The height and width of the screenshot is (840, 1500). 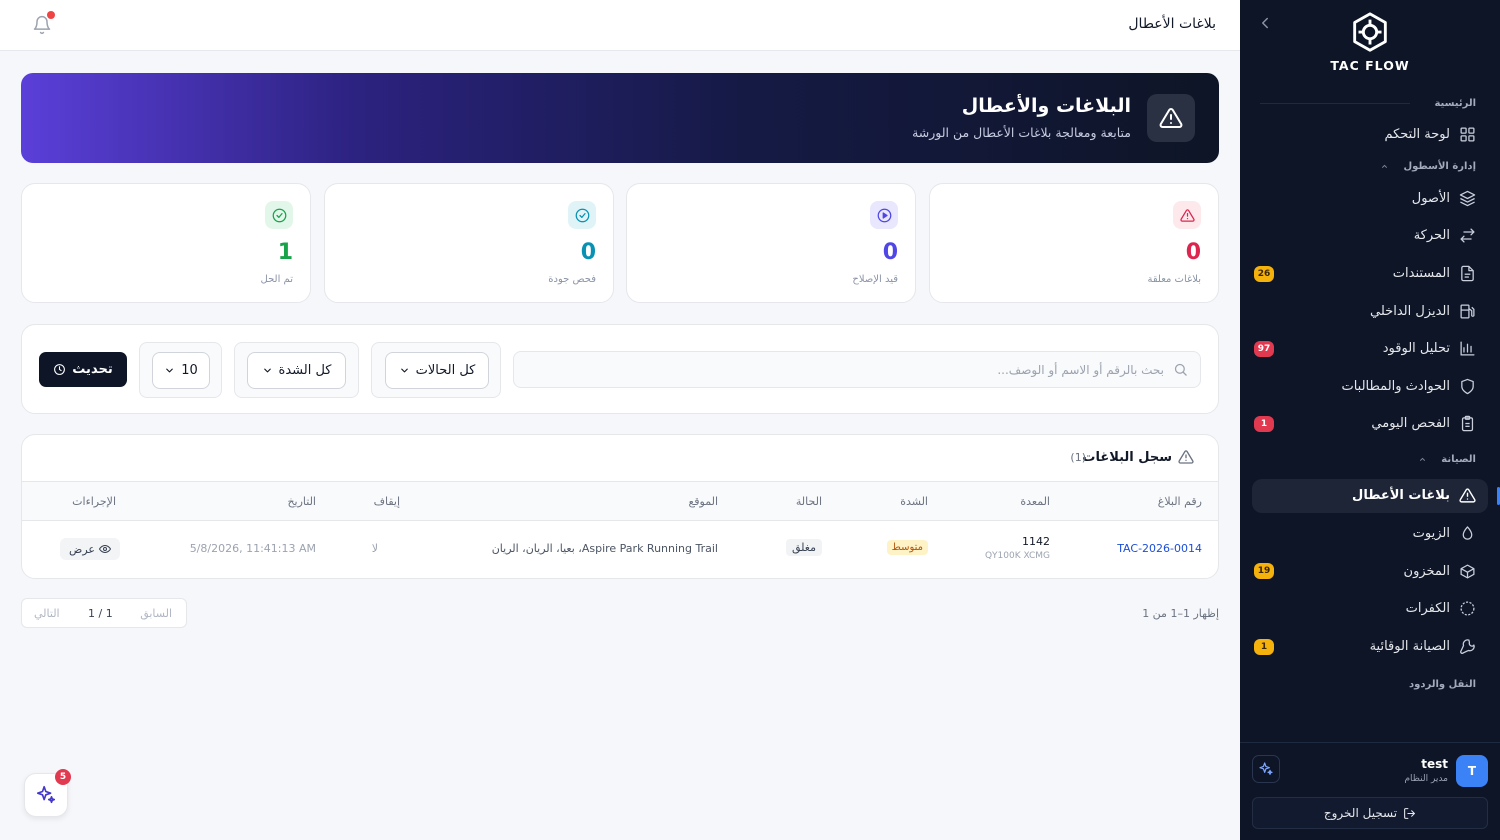 What do you see at coordinates (1416, 349) in the screenshot?
I see `sidebar-item-label: تحليل الوقود` at bounding box center [1416, 349].